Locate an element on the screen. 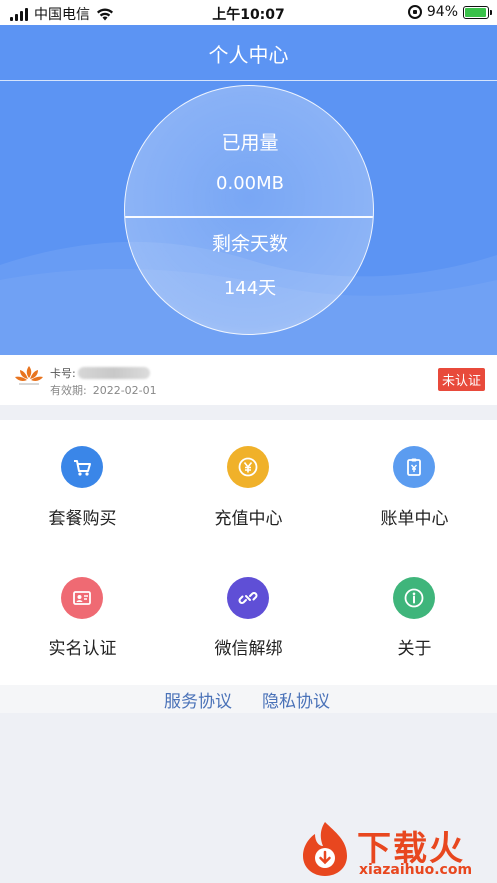 Image resolution: width=497 pixels, height=883 pixels. validity-label: 有效期: is located at coordinates (68, 390).